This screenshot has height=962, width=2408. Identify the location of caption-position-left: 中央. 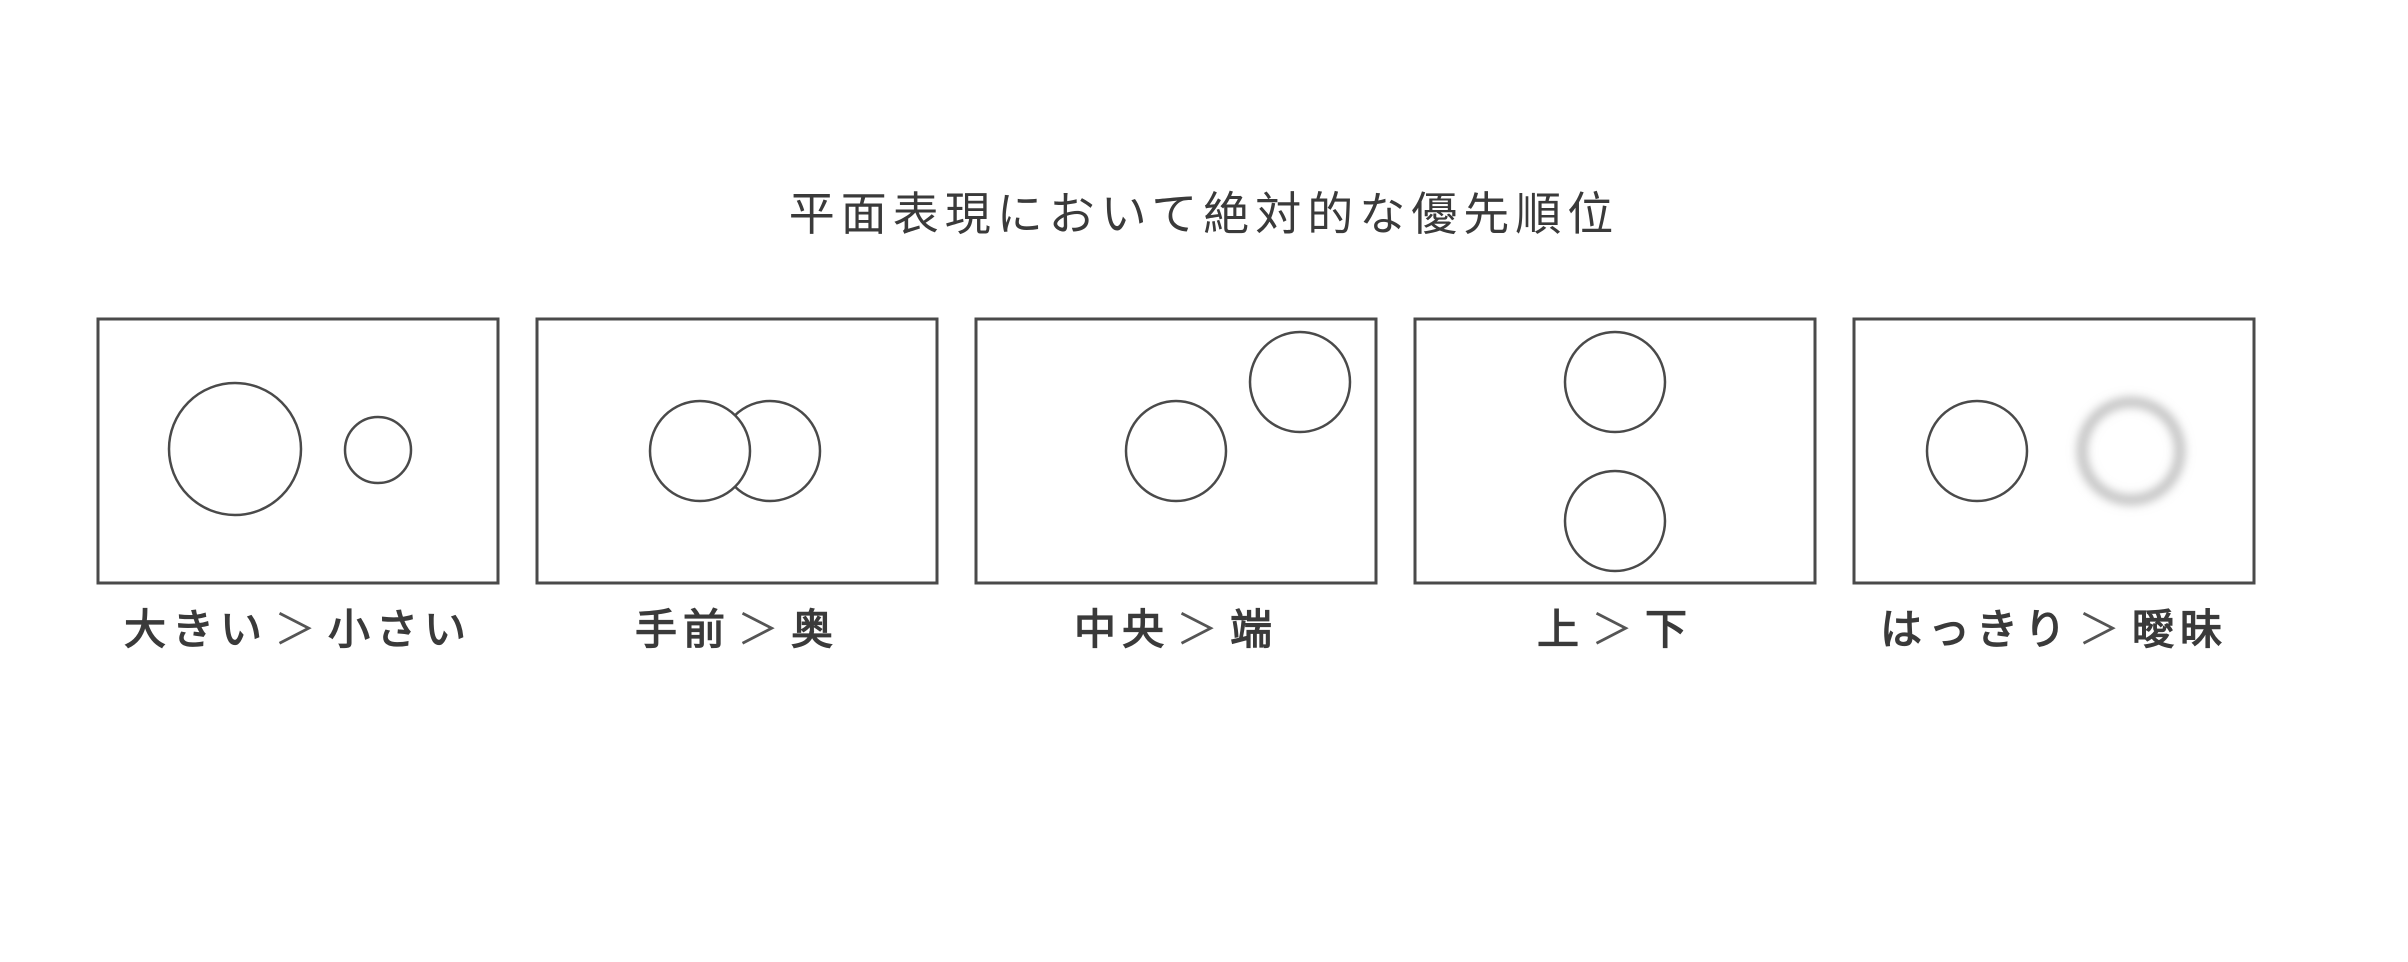
(1121, 629).